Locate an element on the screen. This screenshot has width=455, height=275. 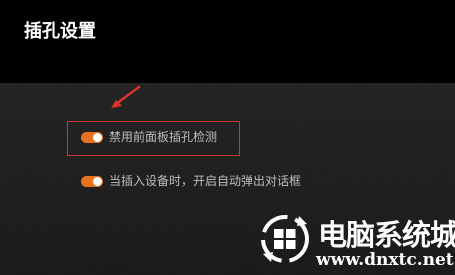
watermark-name: 电脑系统城 is located at coordinates (386, 235).